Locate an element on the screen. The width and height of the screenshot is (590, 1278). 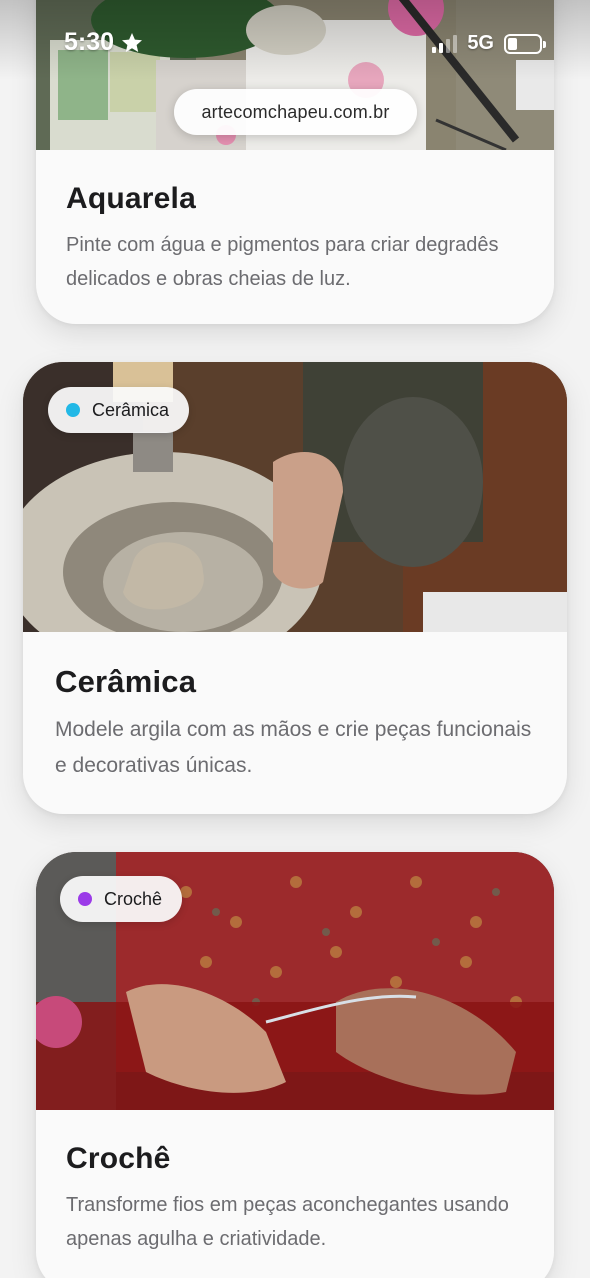
category-tag-ceramica: Cerâmica is located at coordinates (119, 410).